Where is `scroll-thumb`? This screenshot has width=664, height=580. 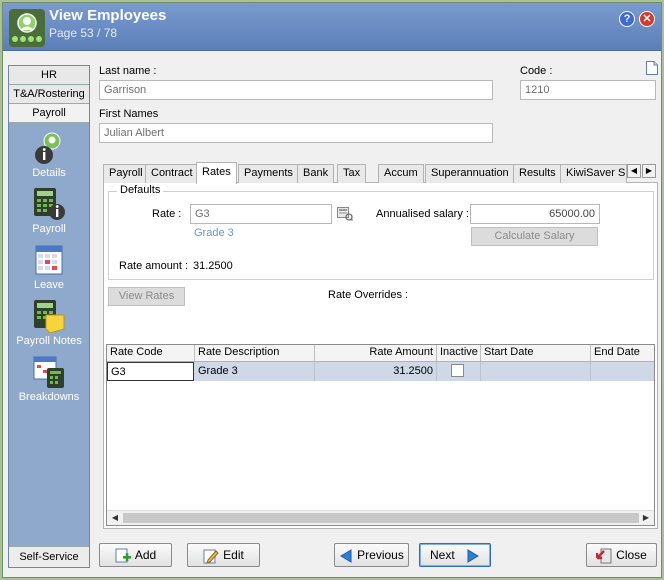 scroll-thumb is located at coordinates (381, 518).